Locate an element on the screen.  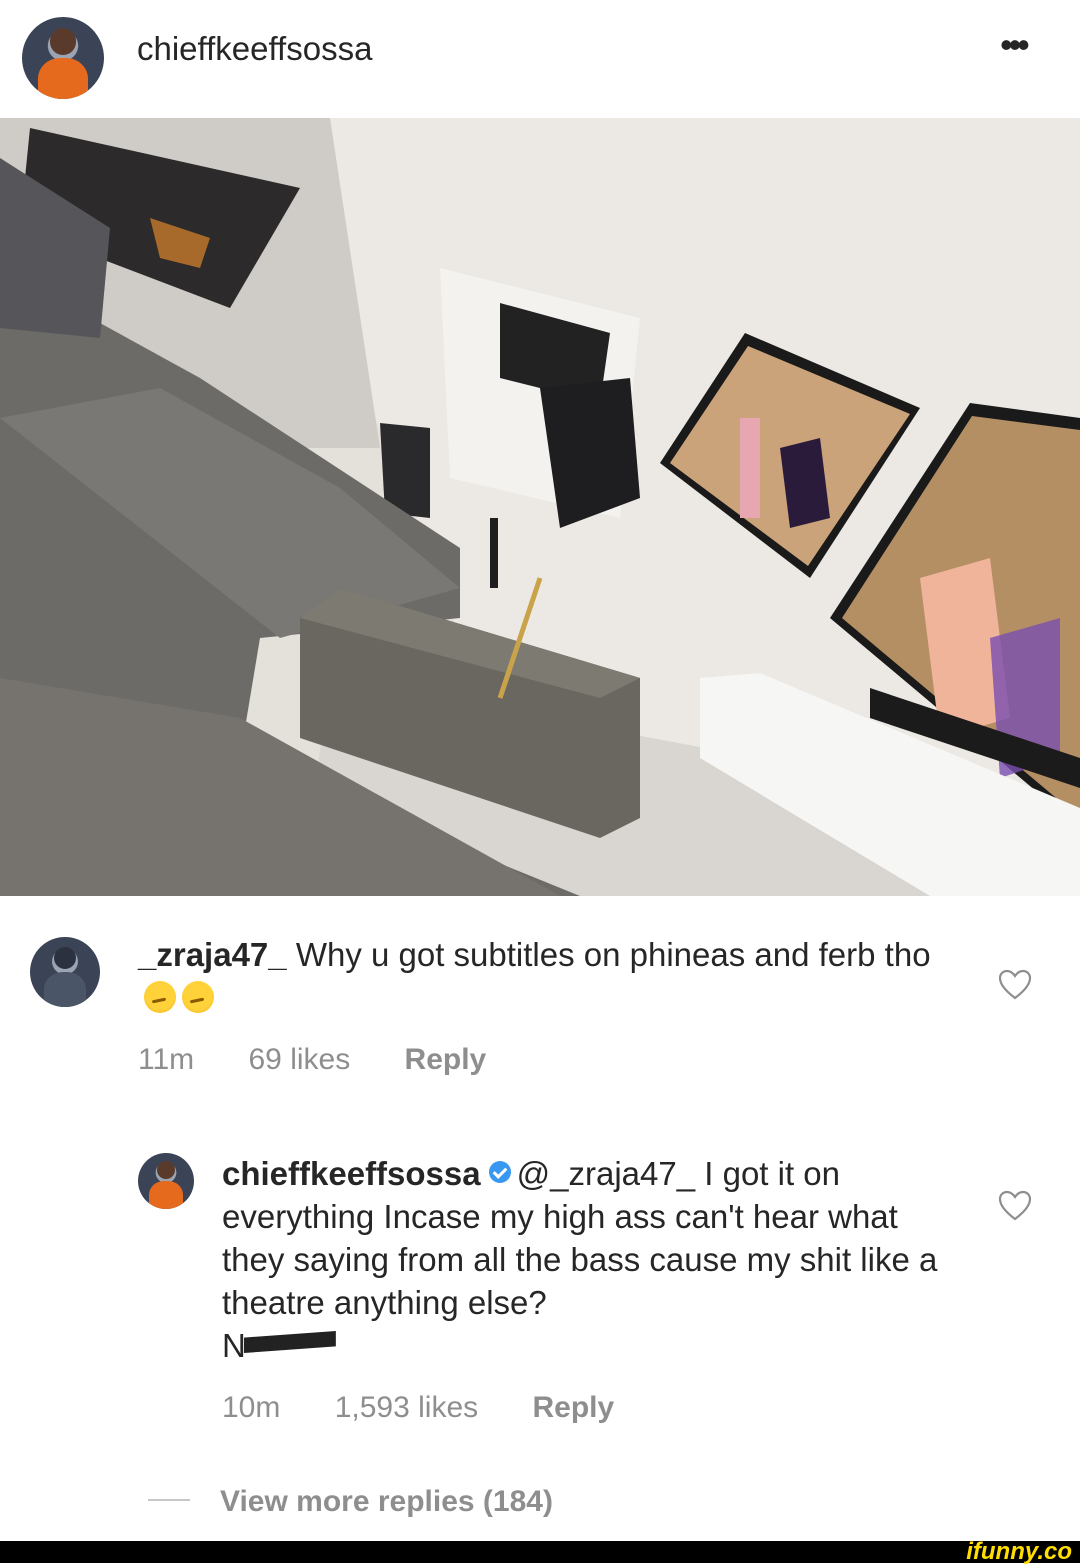
profile-avatar is located at coordinates (63, 58).